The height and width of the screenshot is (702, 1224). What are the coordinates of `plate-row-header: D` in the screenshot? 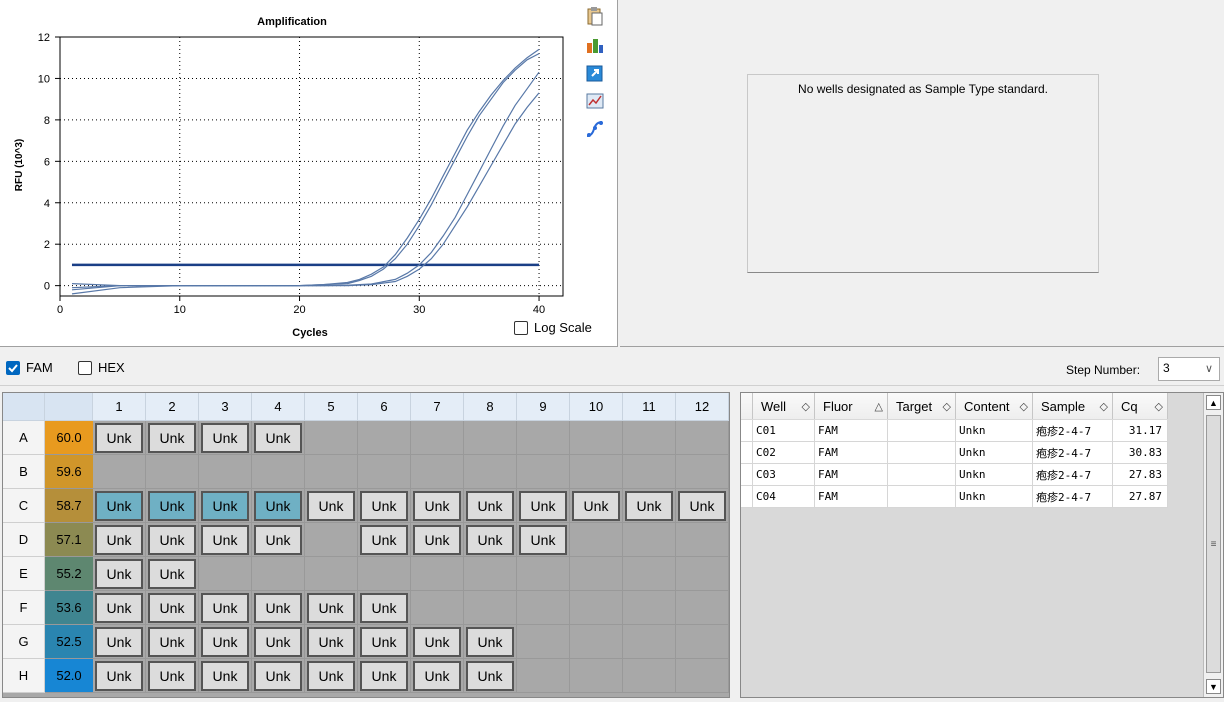 It's located at (24, 540).